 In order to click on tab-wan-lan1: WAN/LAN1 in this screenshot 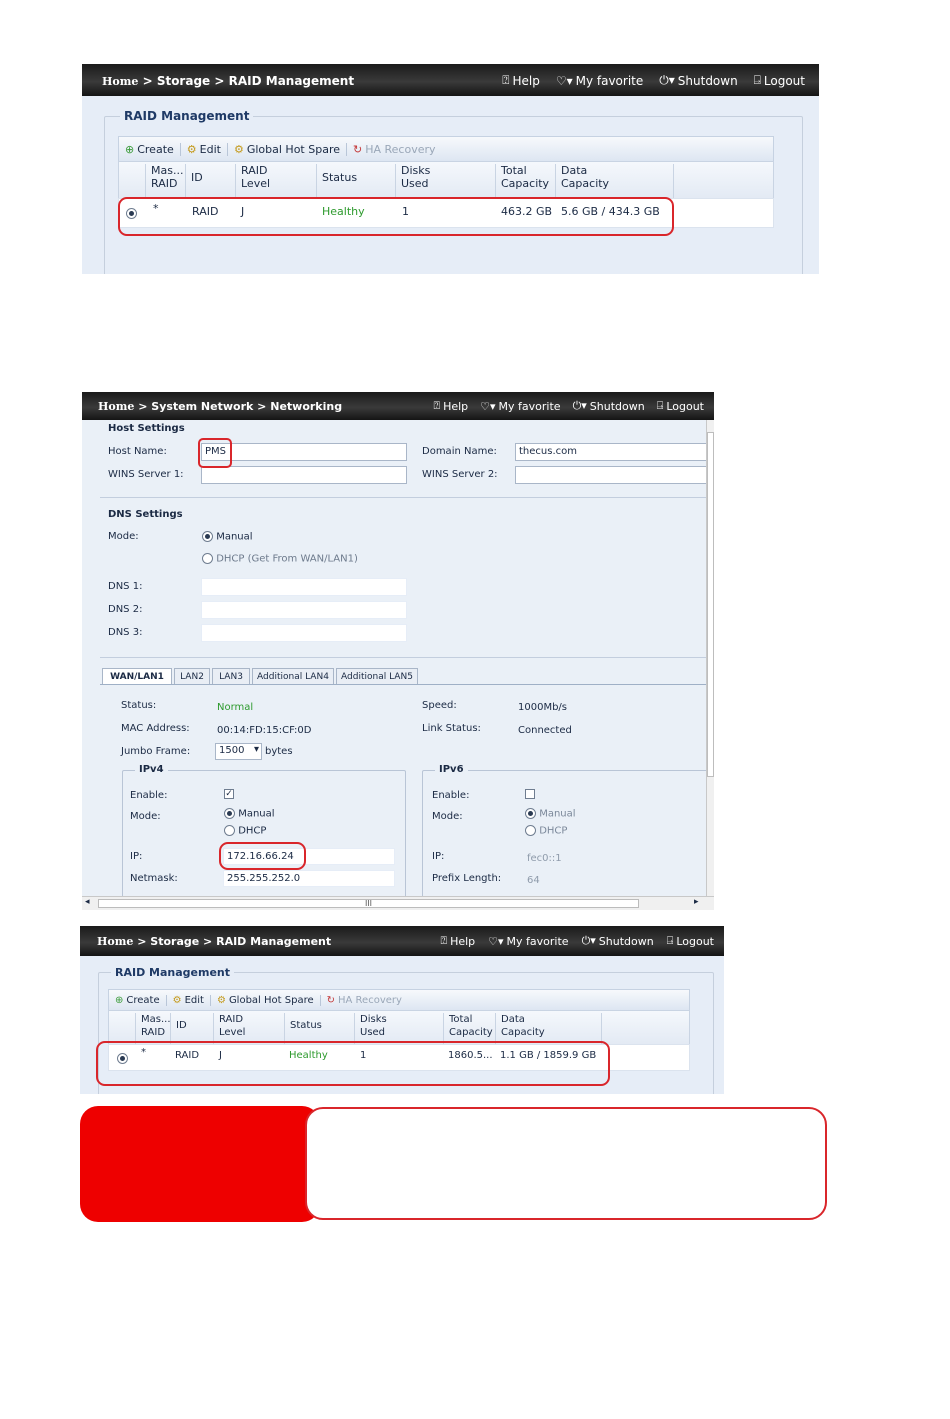, I will do `click(137, 676)`.